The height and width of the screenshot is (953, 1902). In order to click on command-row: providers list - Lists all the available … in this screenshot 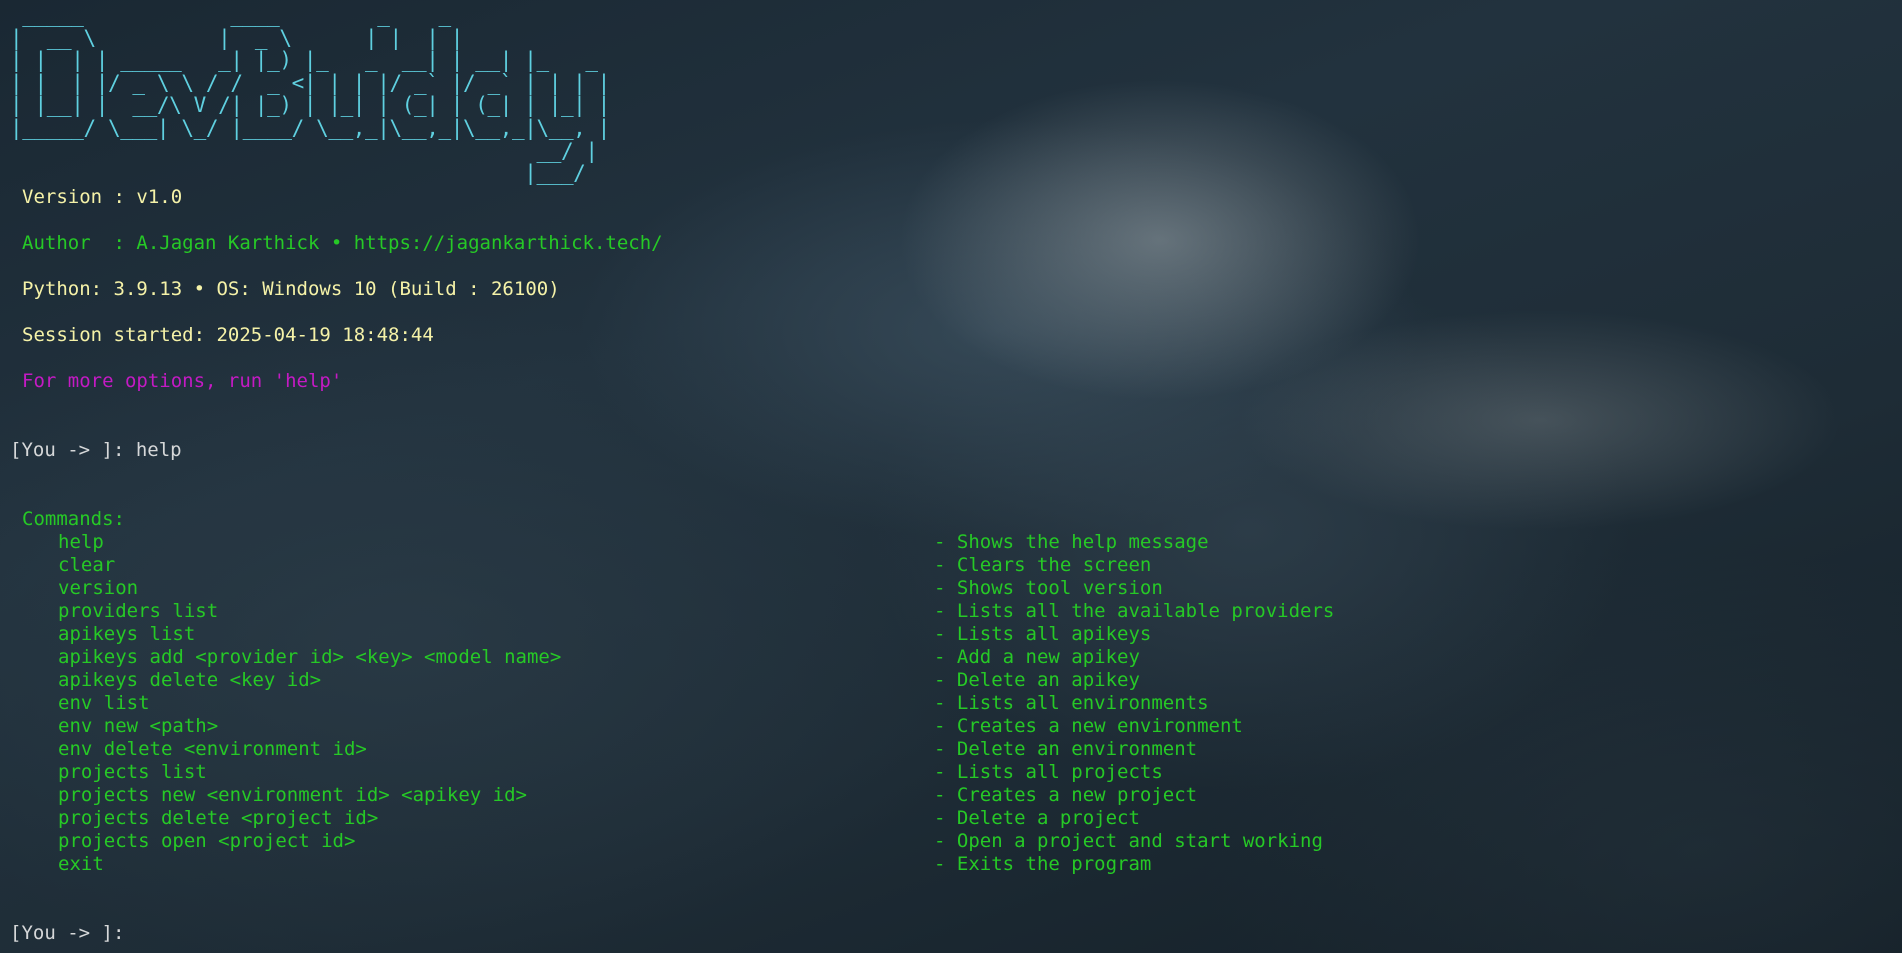, I will do `click(678, 611)`.